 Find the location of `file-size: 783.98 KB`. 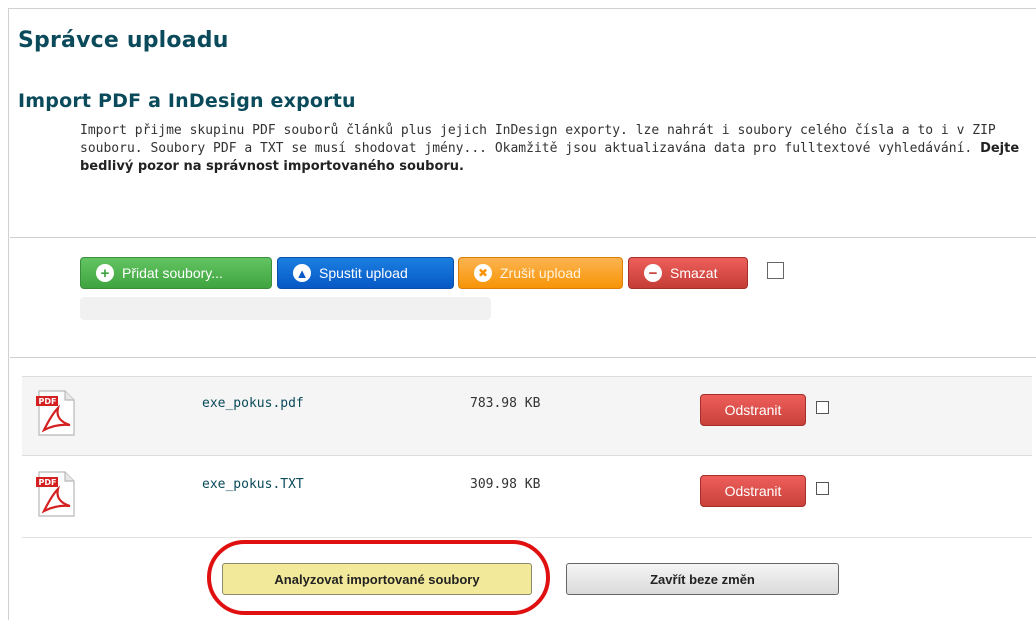

file-size: 783.98 KB is located at coordinates (505, 403).